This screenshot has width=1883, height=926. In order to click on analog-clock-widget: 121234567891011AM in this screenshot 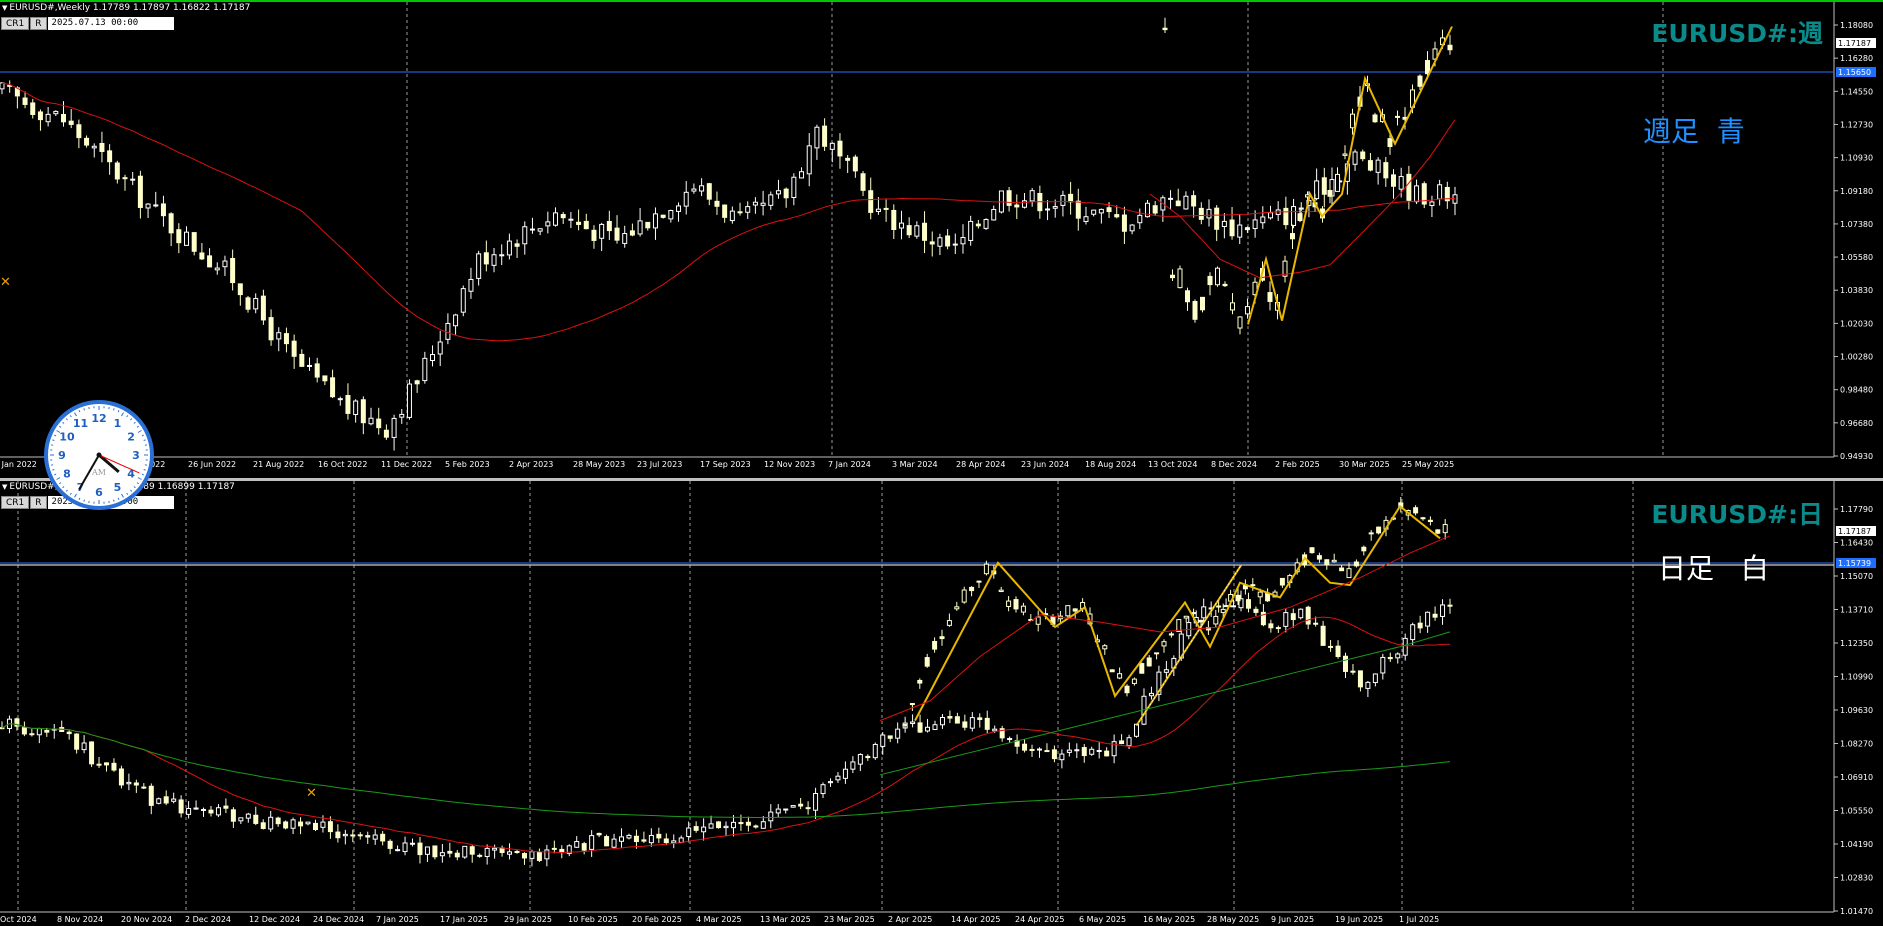, I will do `click(99, 455)`.